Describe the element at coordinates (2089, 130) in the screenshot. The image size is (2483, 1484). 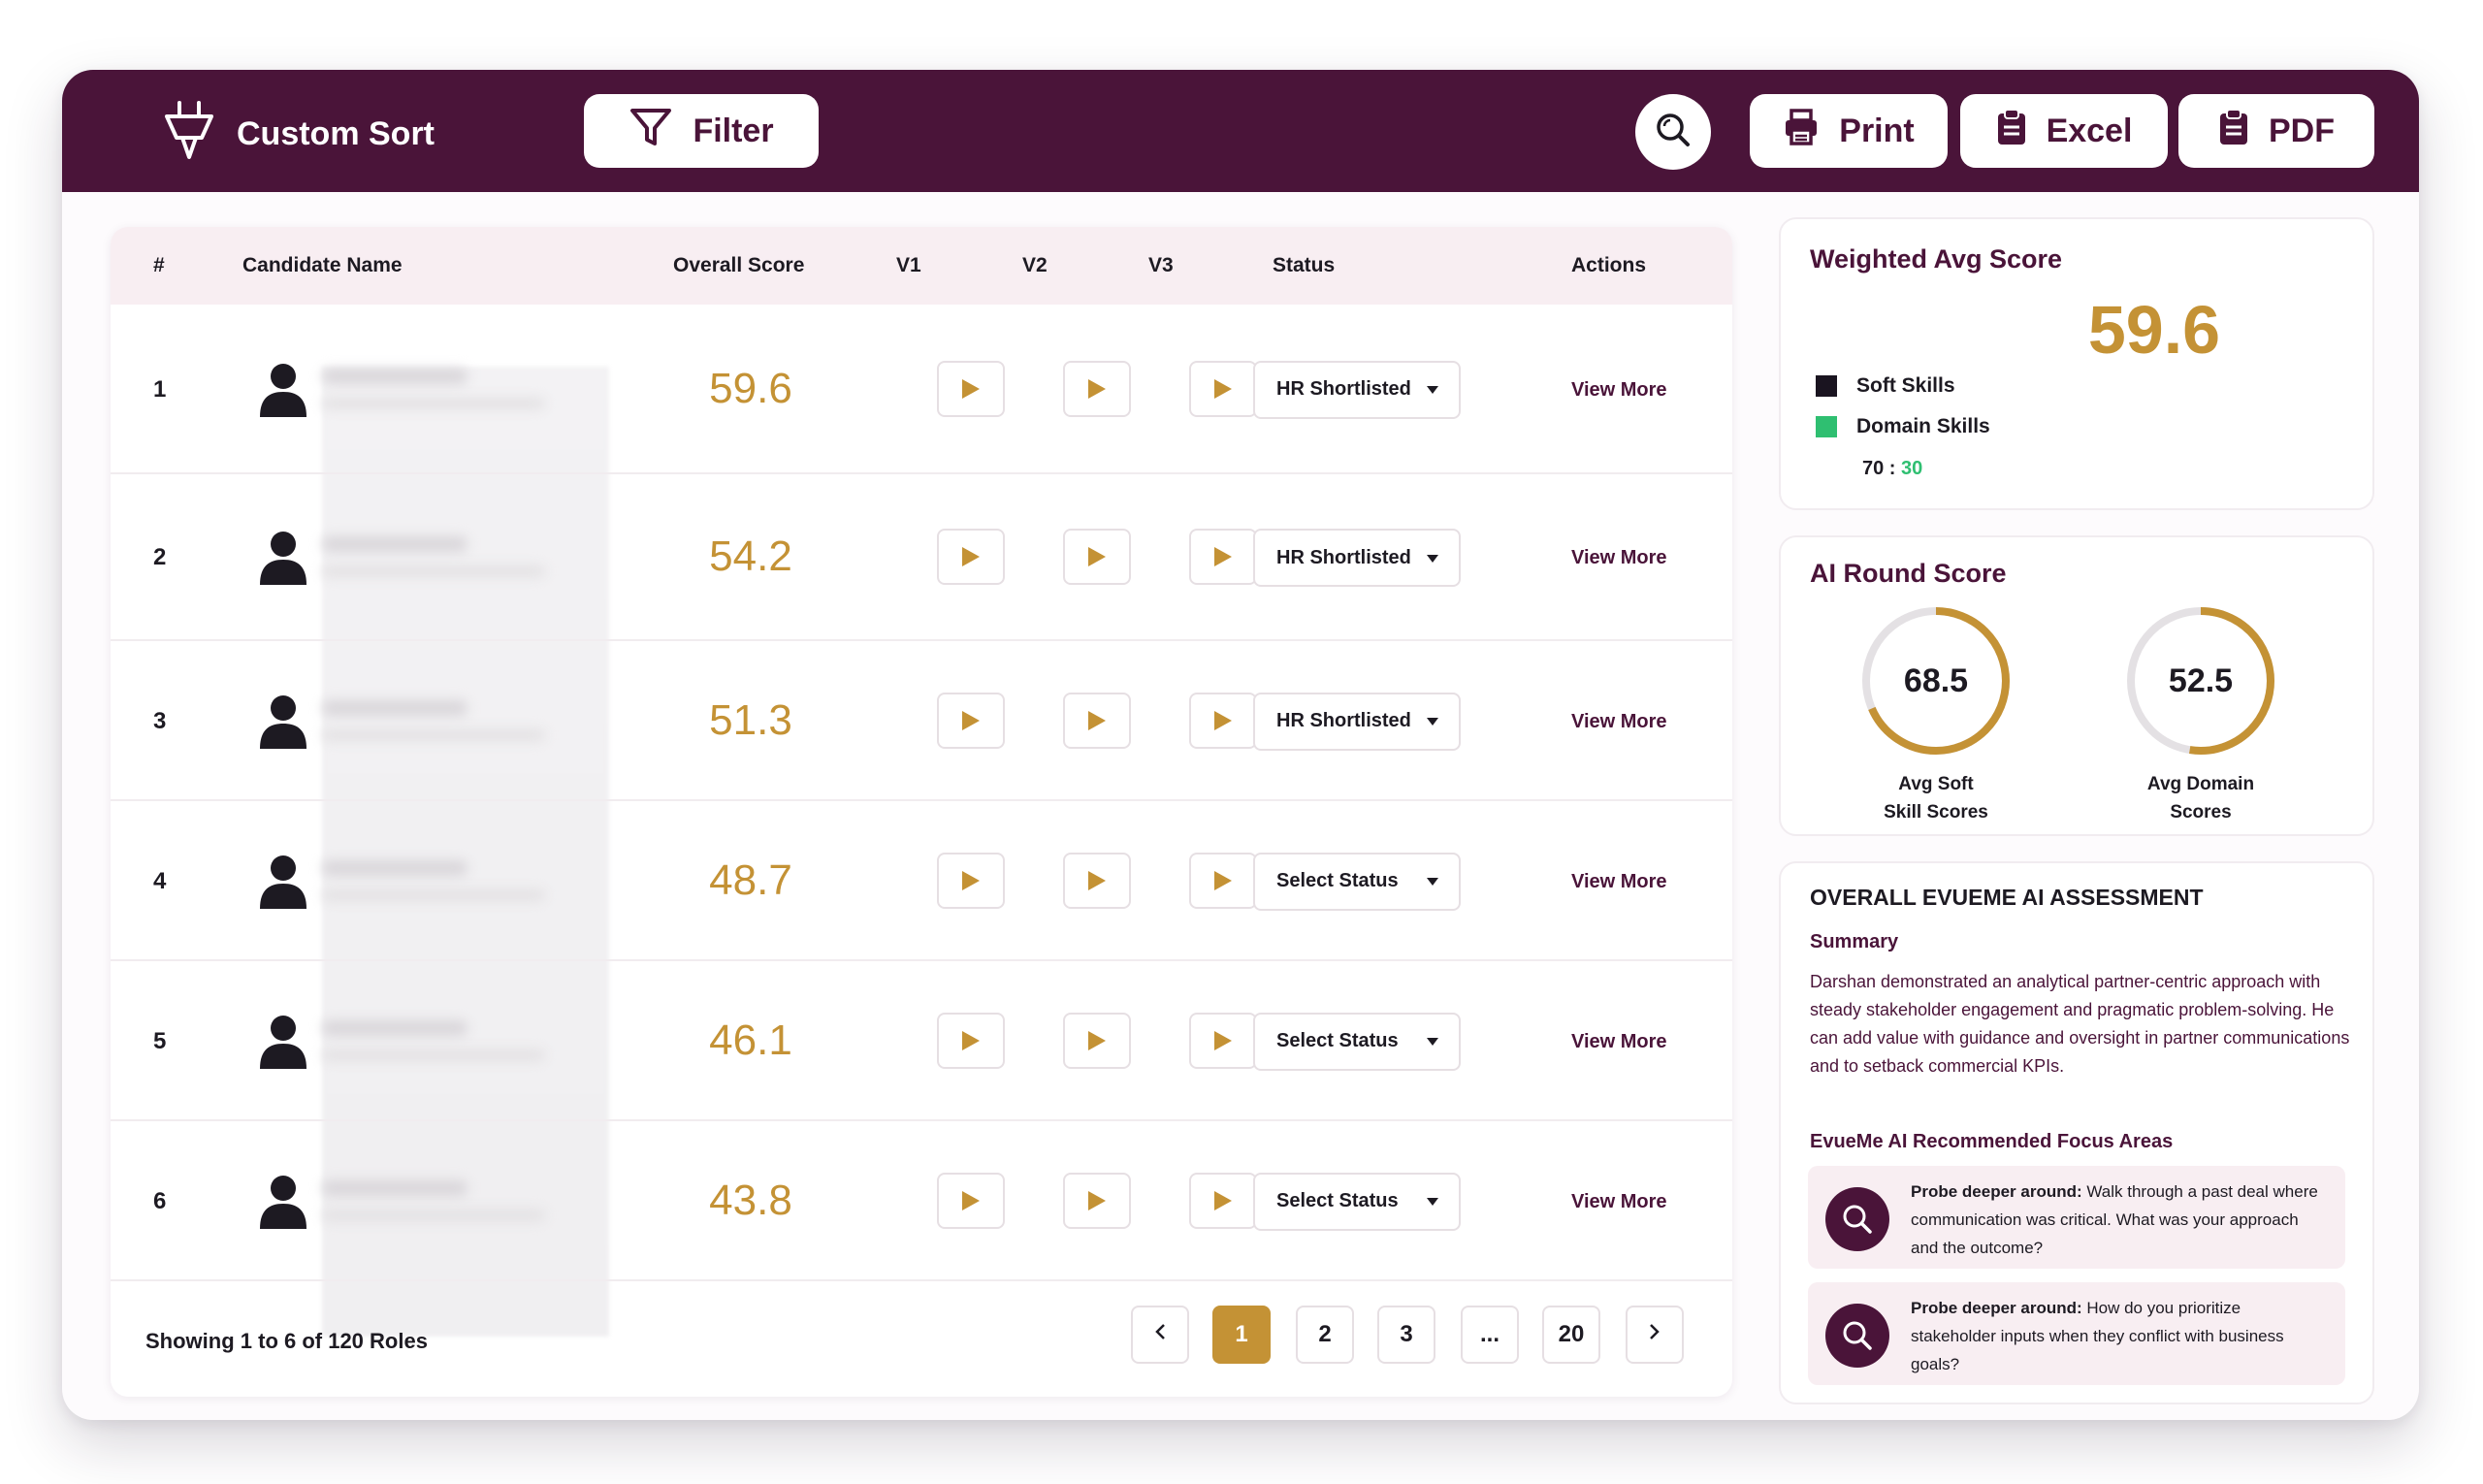
I see `excel-label: Excel` at that location.